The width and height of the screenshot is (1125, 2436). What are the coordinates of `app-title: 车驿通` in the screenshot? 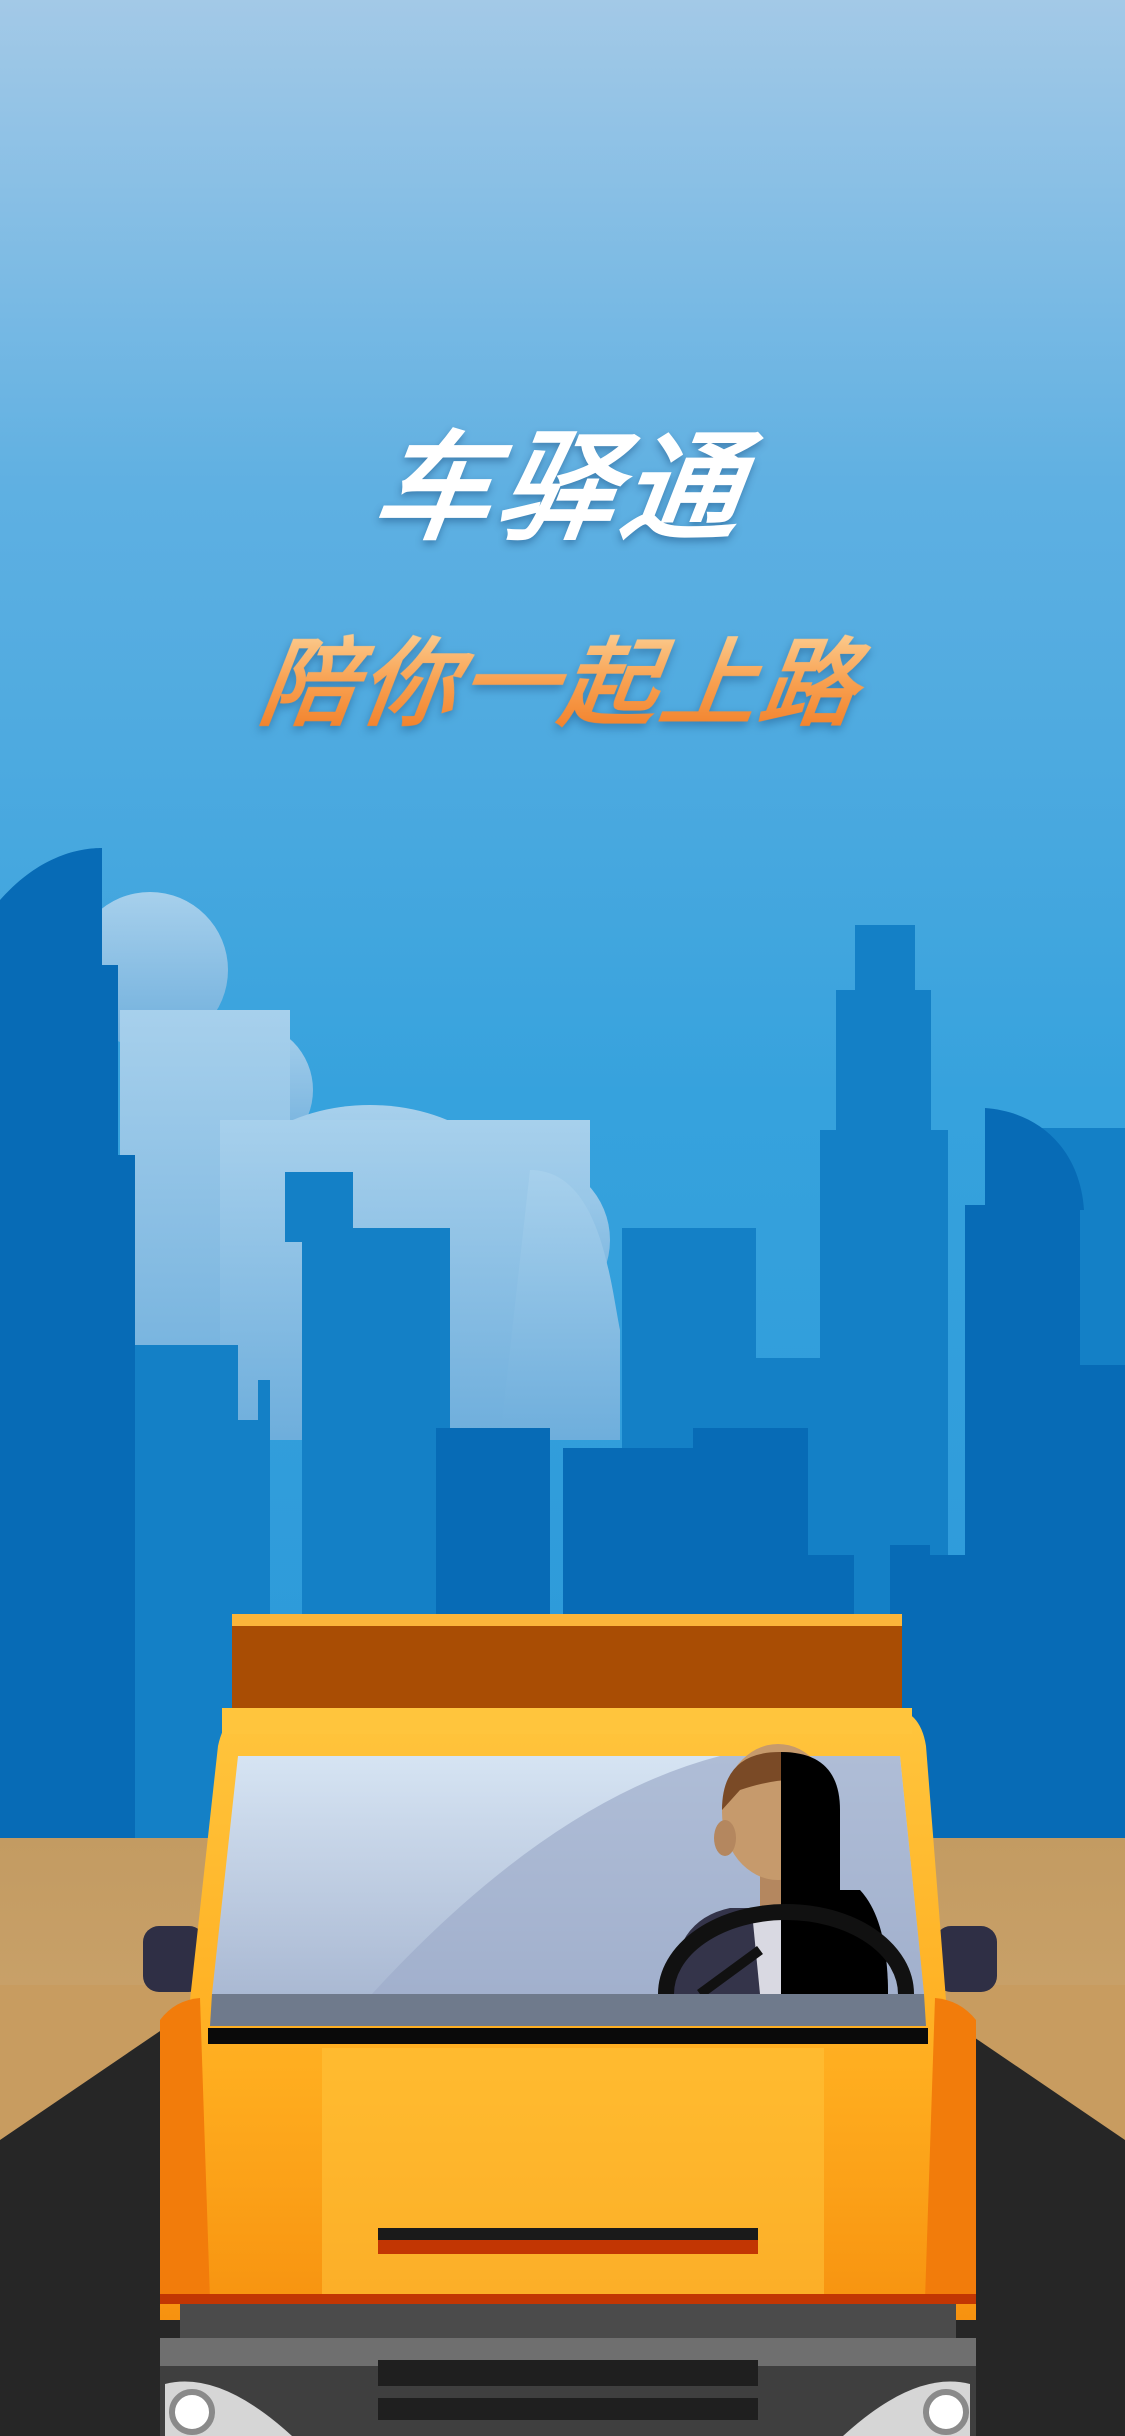 It's located at (561, 488).